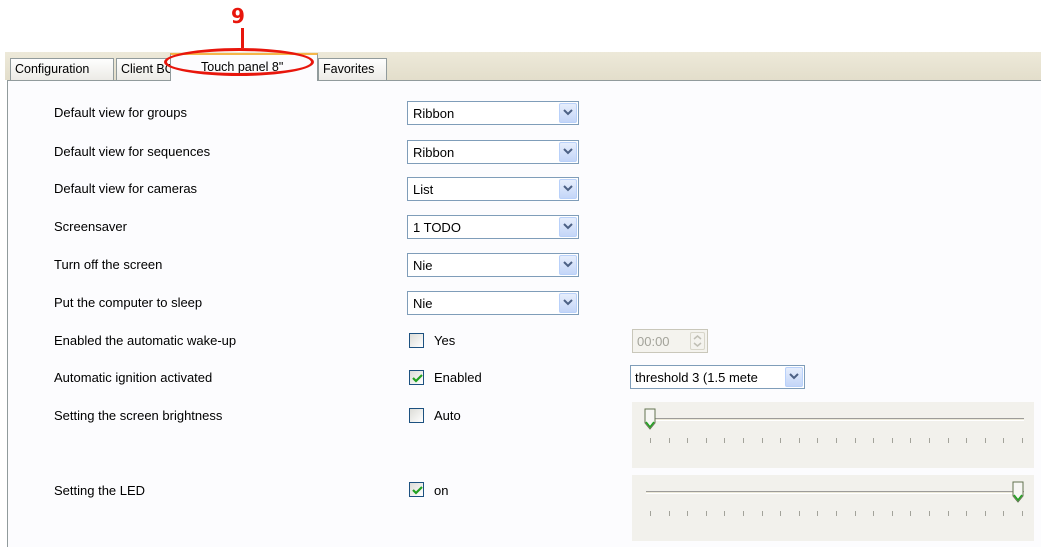 This screenshot has width=1041, height=547. What do you see at coordinates (835, 419) in the screenshot?
I see `brightness-slider-track` at bounding box center [835, 419].